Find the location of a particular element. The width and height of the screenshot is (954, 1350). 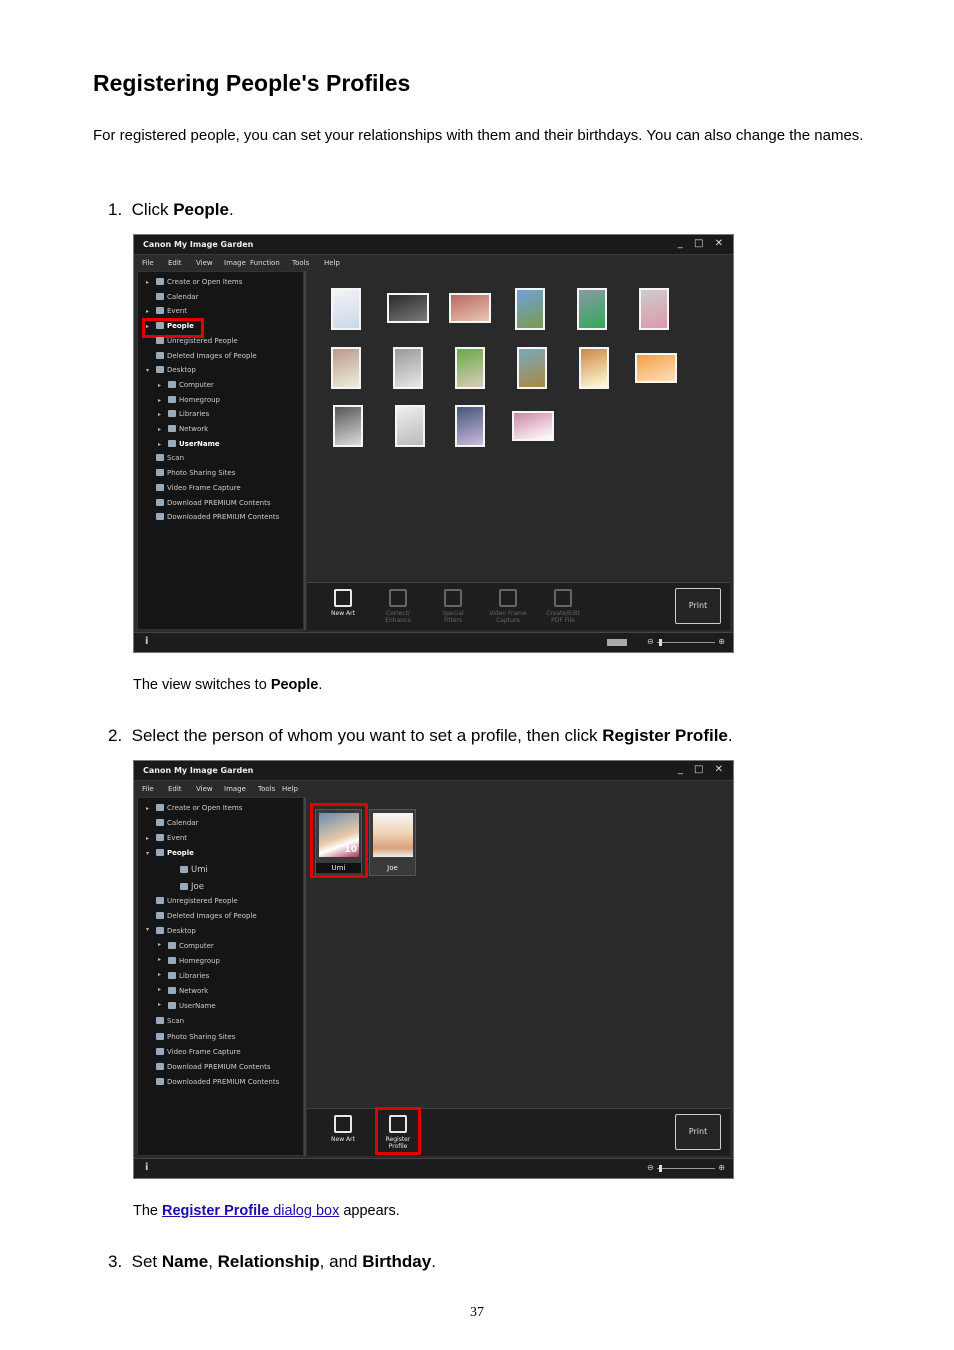

register-profile-dialog-link: Register Profile dialog box is located at coordinates (250, 1211).